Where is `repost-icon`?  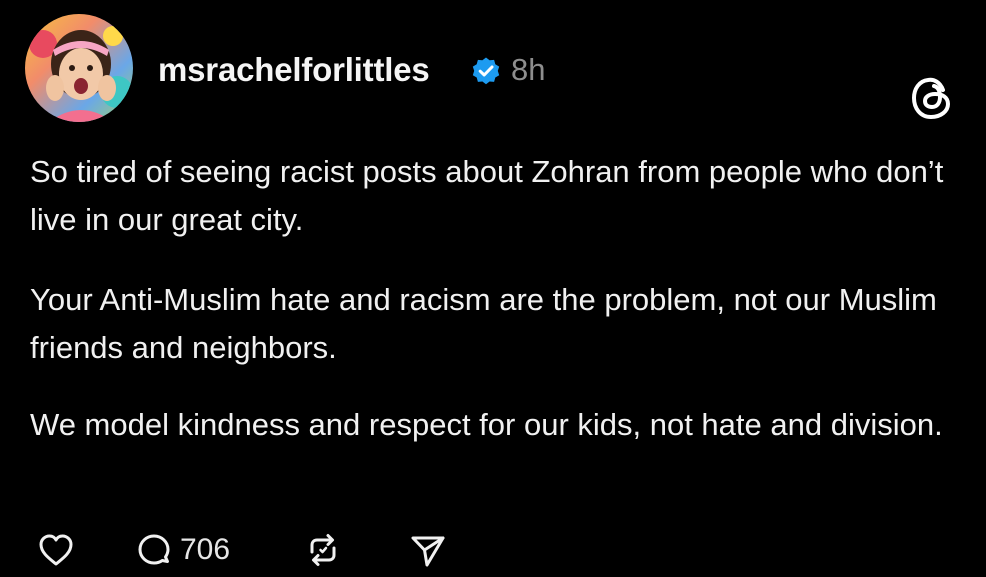
repost-icon is located at coordinates (323, 550).